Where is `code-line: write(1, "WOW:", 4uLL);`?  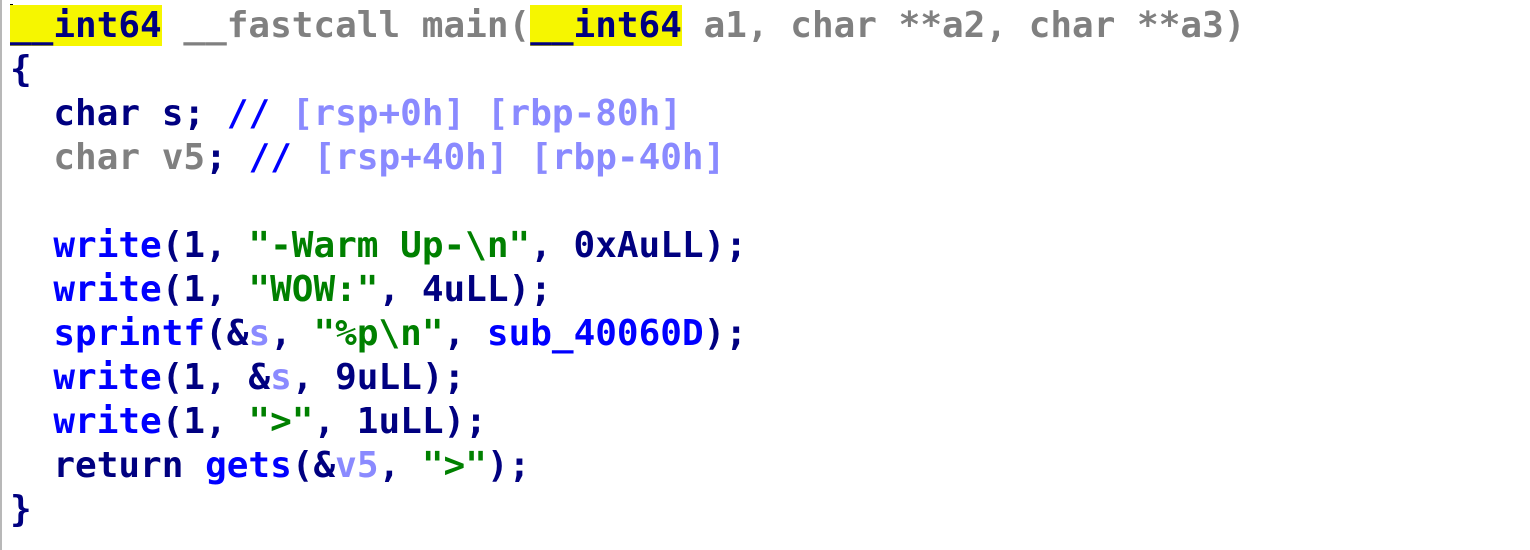 code-line: write(1, "WOW:", 4uLL); is located at coordinates (281, 290).